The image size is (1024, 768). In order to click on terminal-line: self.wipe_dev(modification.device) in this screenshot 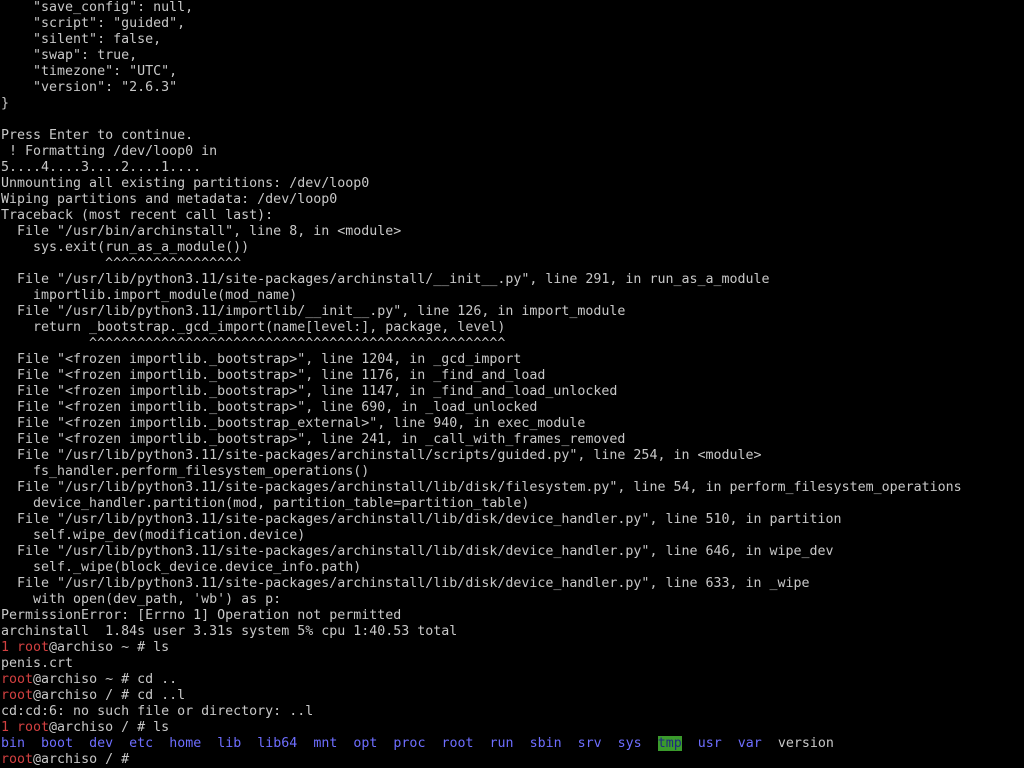, I will do `click(153, 535)`.